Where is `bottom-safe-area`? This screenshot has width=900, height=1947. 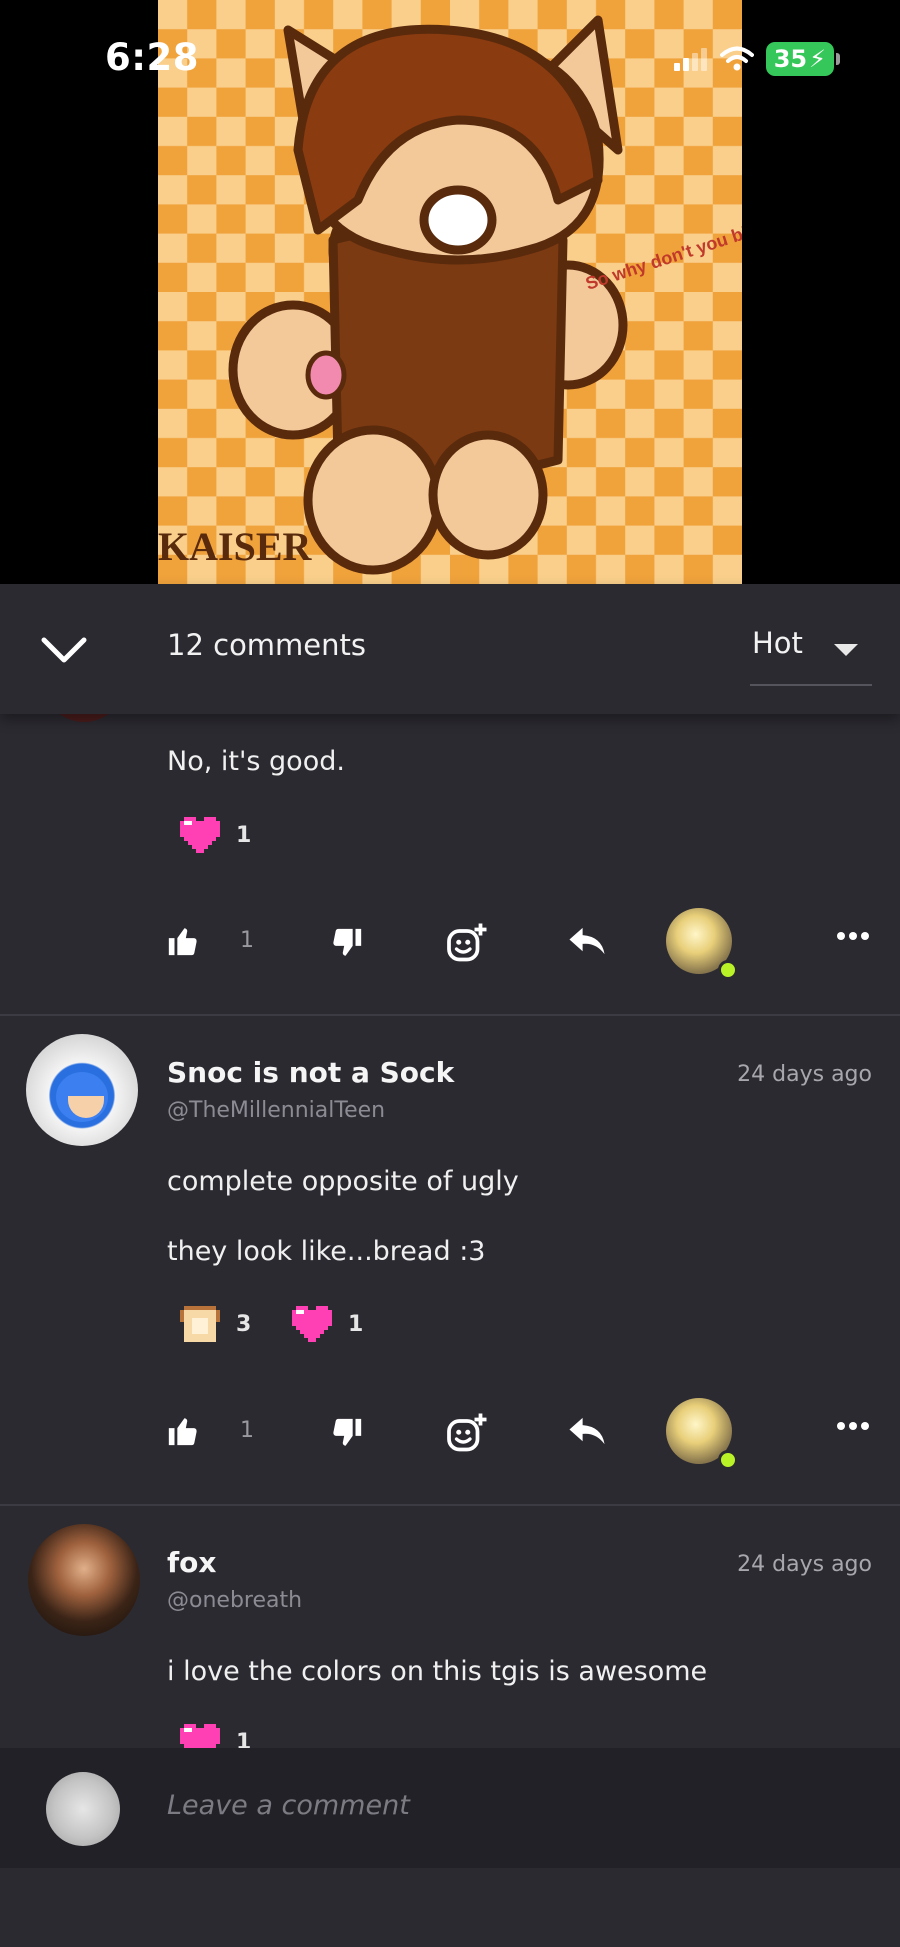 bottom-safe-area is located at coordinates (450, 1907).